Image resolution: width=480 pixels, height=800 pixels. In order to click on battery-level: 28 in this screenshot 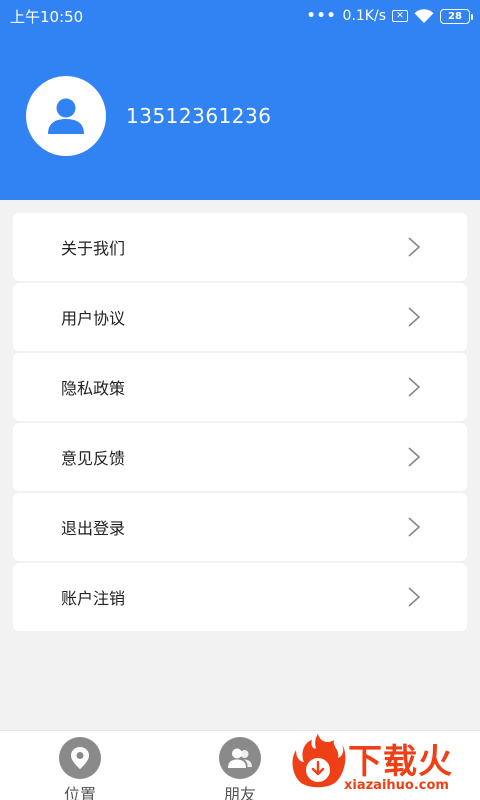, I will do `click(455, 16)`.